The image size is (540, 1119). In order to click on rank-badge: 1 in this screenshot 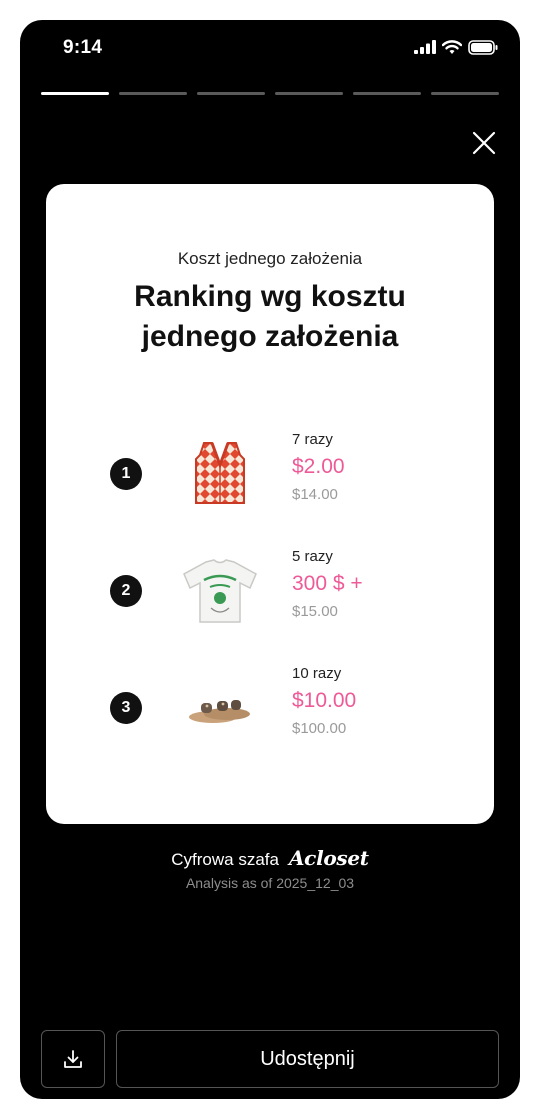, I will do `click(126, 474)`.